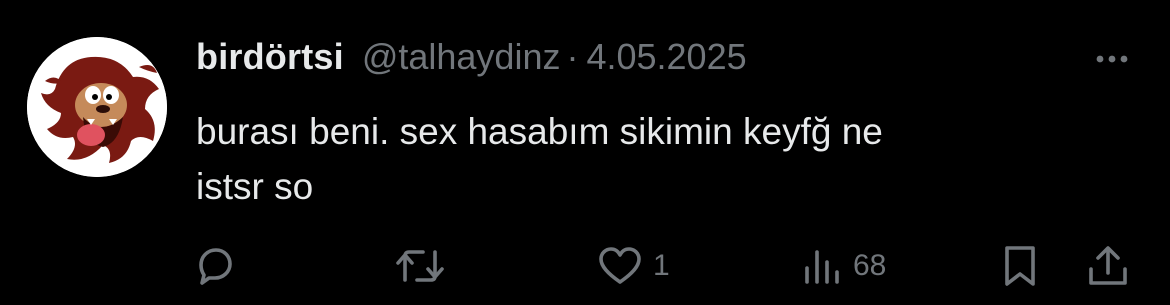 The image size is (1170, 305). I want to click on bookmark-button, so click(1020, 266).